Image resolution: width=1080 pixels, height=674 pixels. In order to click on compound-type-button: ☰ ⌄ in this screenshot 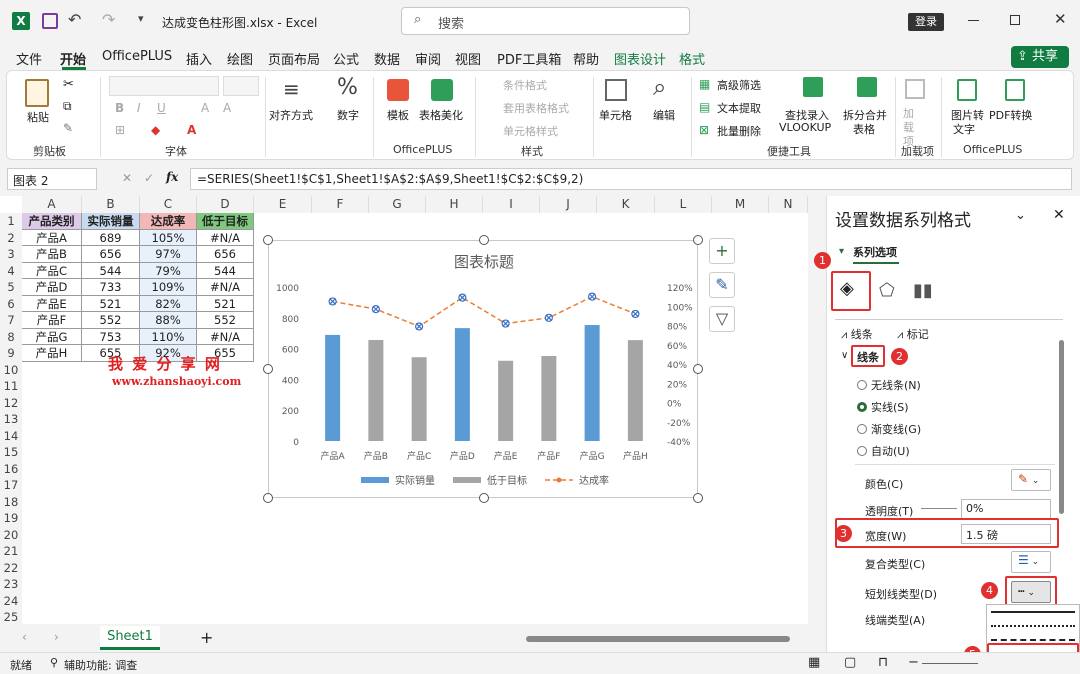, I will do `click(1031, 562)`.